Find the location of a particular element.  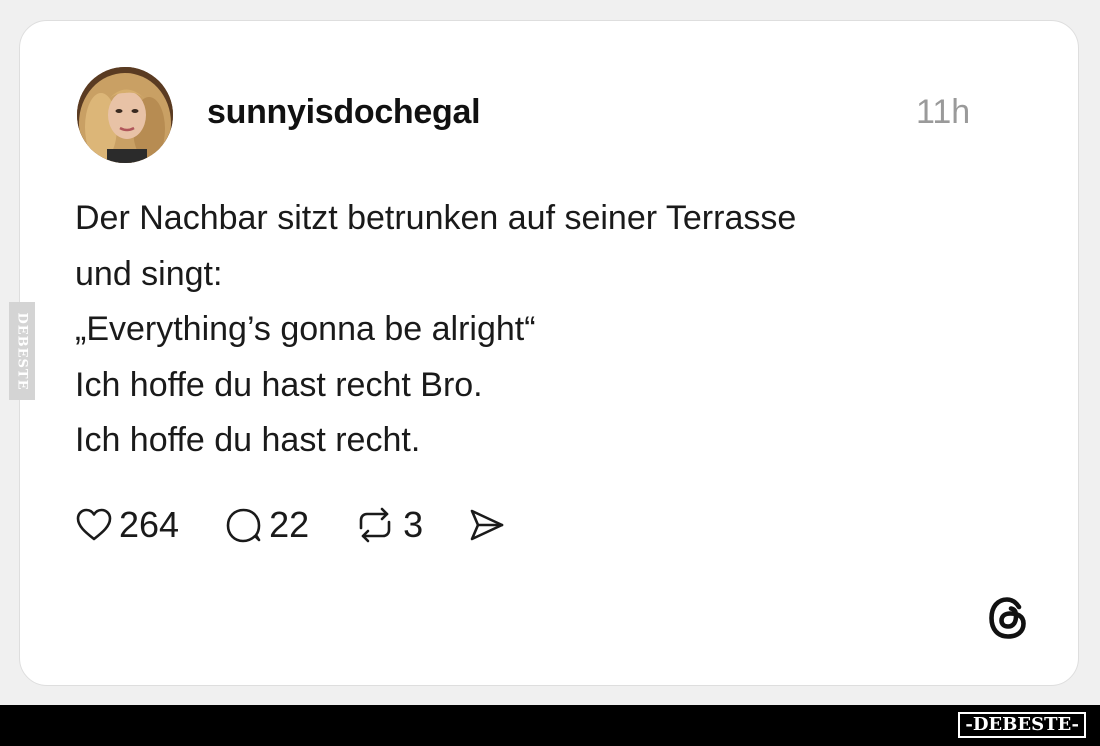

repost-button: 3 is located at coordinates (388, 525).